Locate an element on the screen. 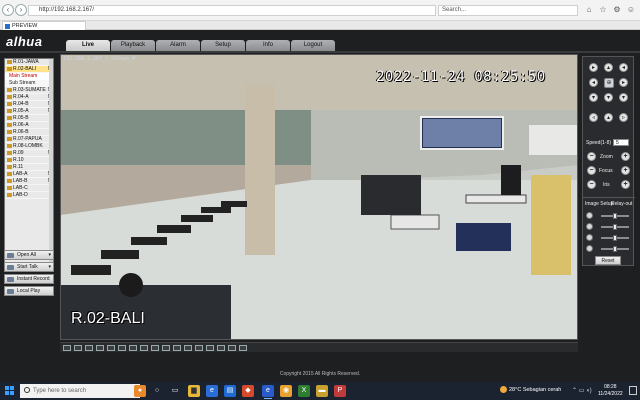 The width and height of the screenshot is (640, 400). store-icon: ▤ is located at coordinates (230, 391).